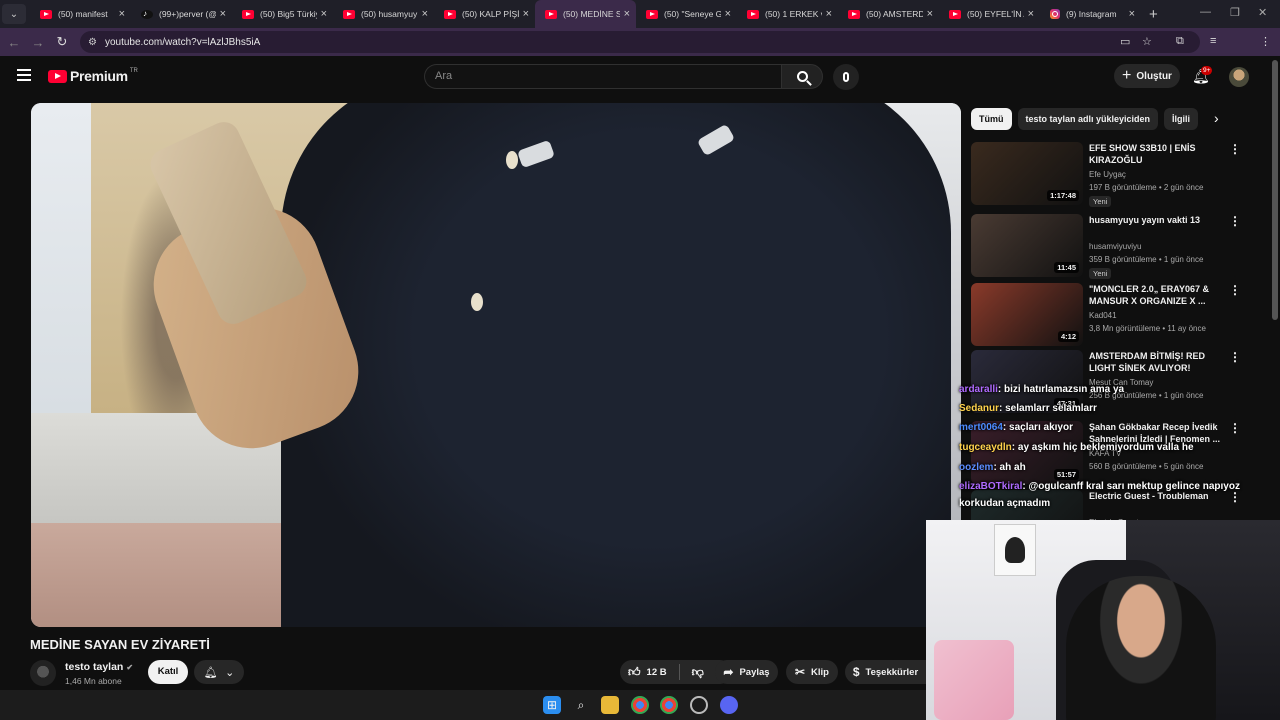  I want to click on minimize-icon: —, so click(1205, 12).